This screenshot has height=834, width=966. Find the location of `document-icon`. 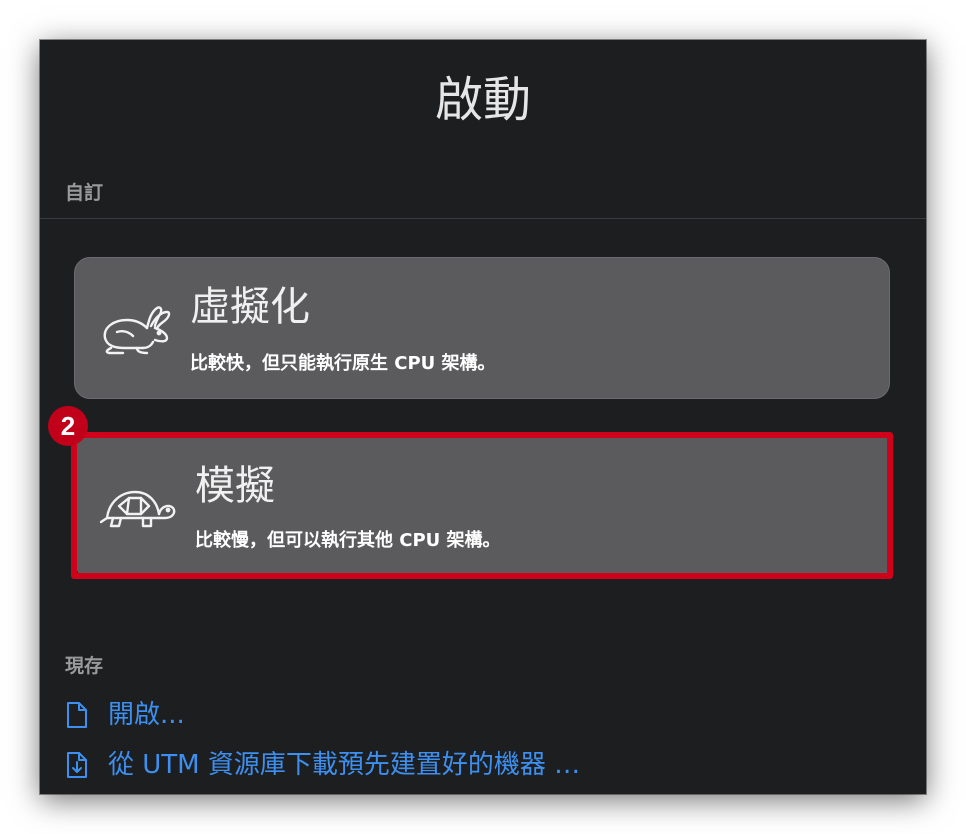

document-icon is located at coordinates (77, 715).